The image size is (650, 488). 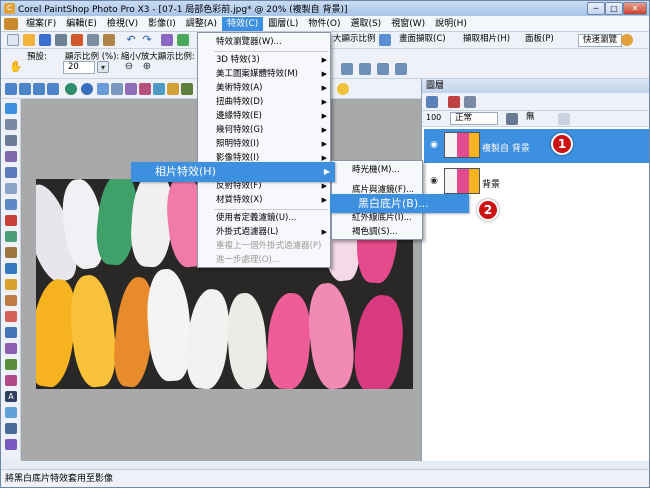 I want to click on clone-tool-icon, so click(x=11, y=252).